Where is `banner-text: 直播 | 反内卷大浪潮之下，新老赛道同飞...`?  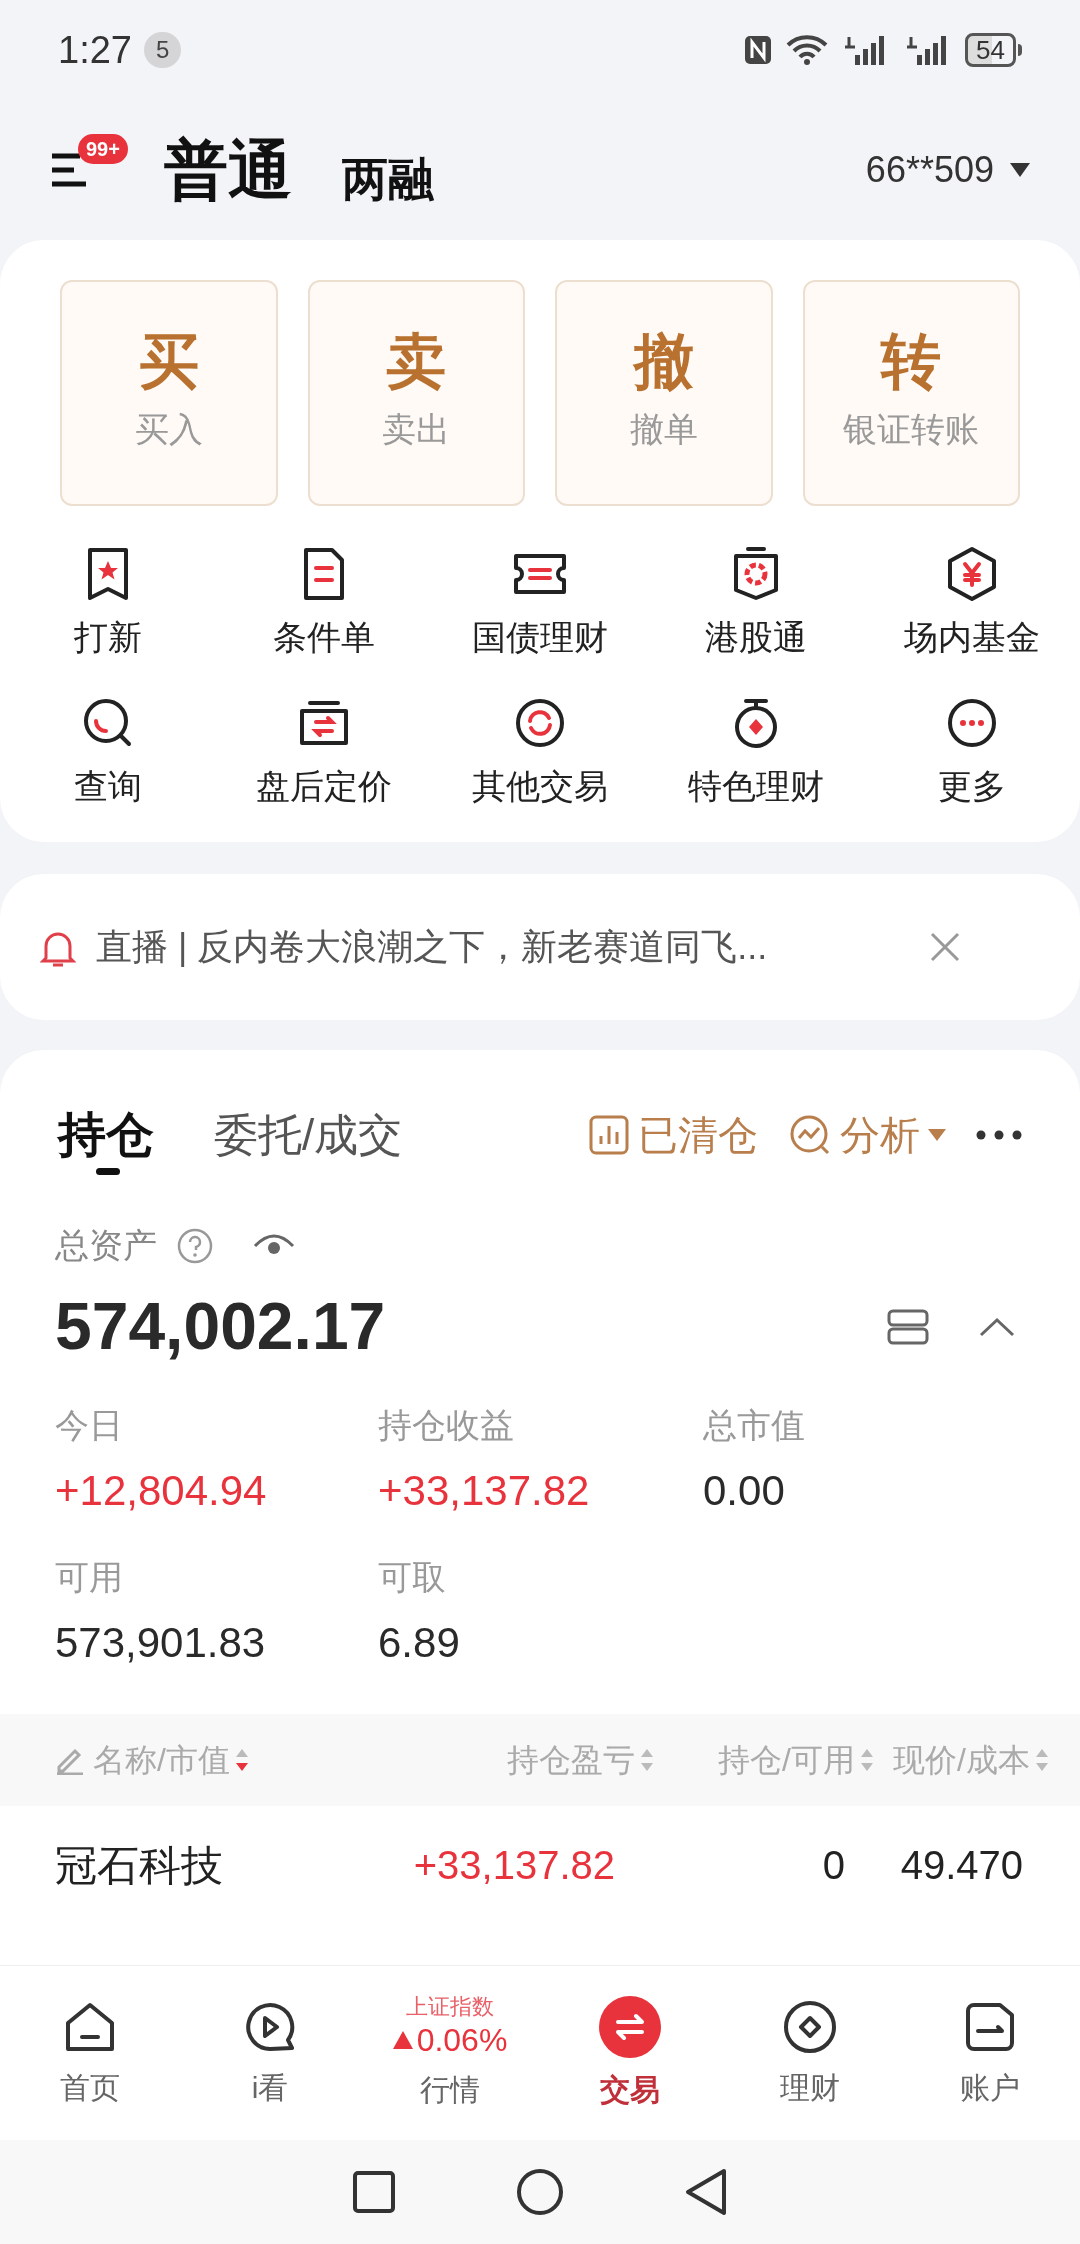
banner-text: 直播 | 反内卷大浪潮之下，新老赛道同飞... is located at coordinates (432, 947).